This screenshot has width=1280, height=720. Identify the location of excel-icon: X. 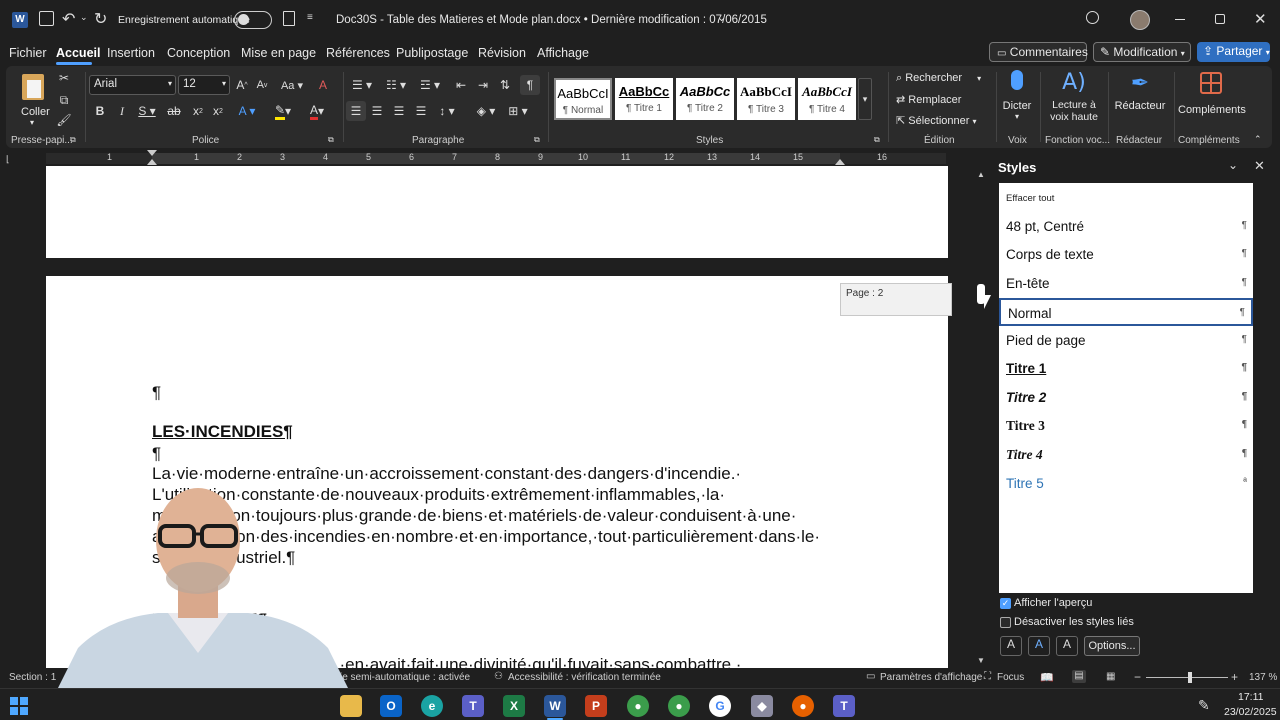
(514, 706).